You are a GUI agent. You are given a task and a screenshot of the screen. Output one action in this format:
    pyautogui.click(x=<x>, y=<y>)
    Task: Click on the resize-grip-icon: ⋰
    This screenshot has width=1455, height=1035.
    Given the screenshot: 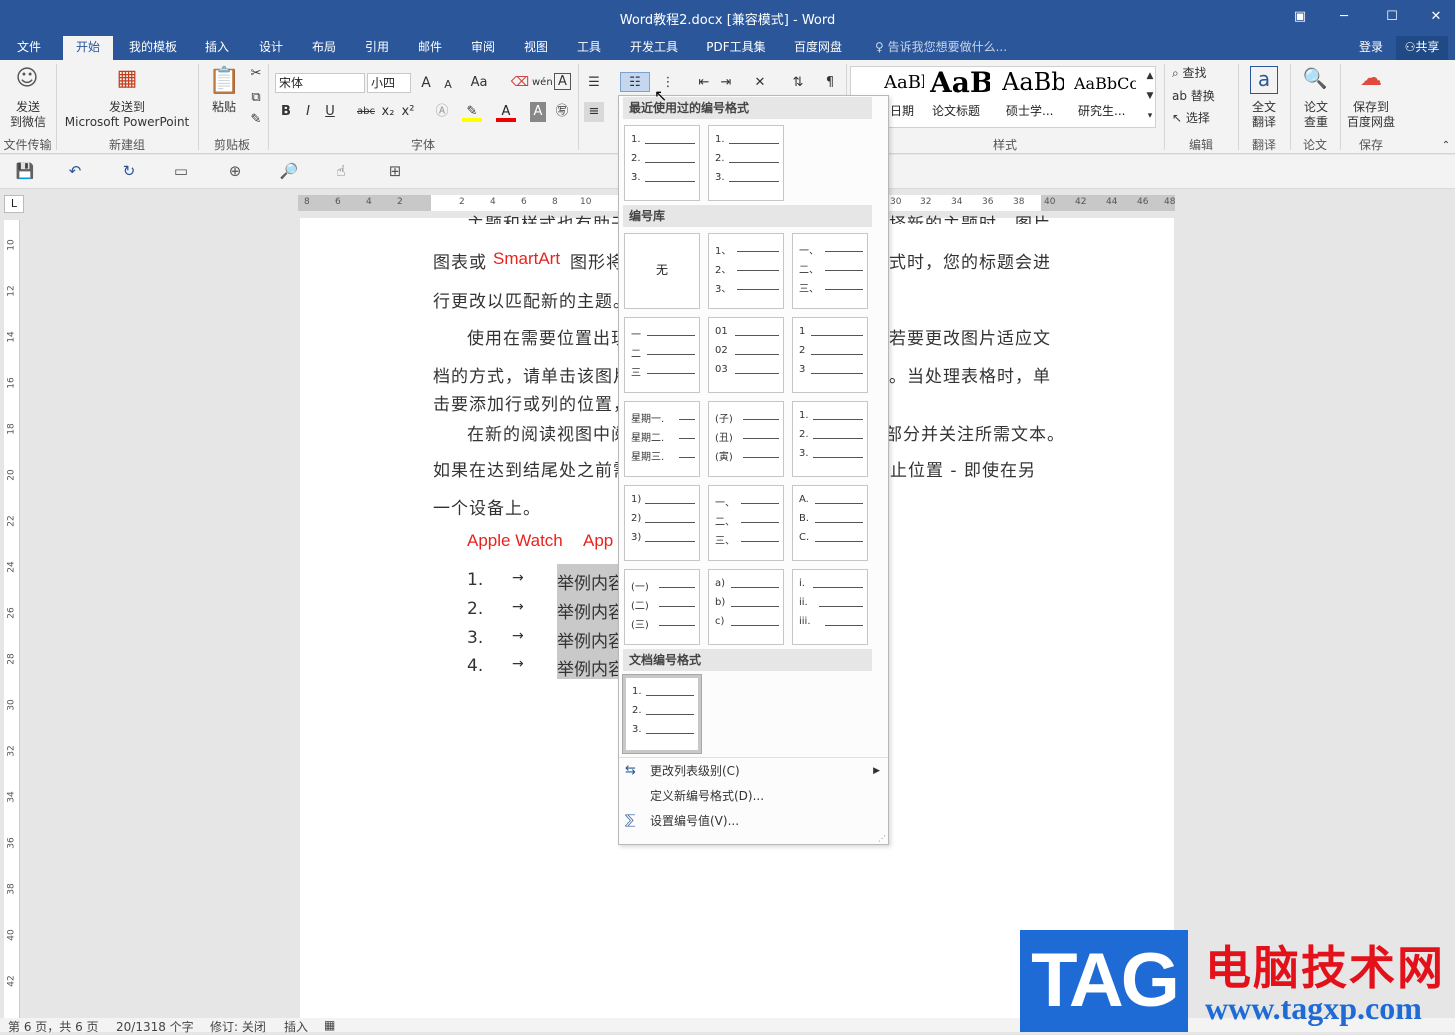 What is the action you would take?
    pyautogui.click(x=882, y=838)
    